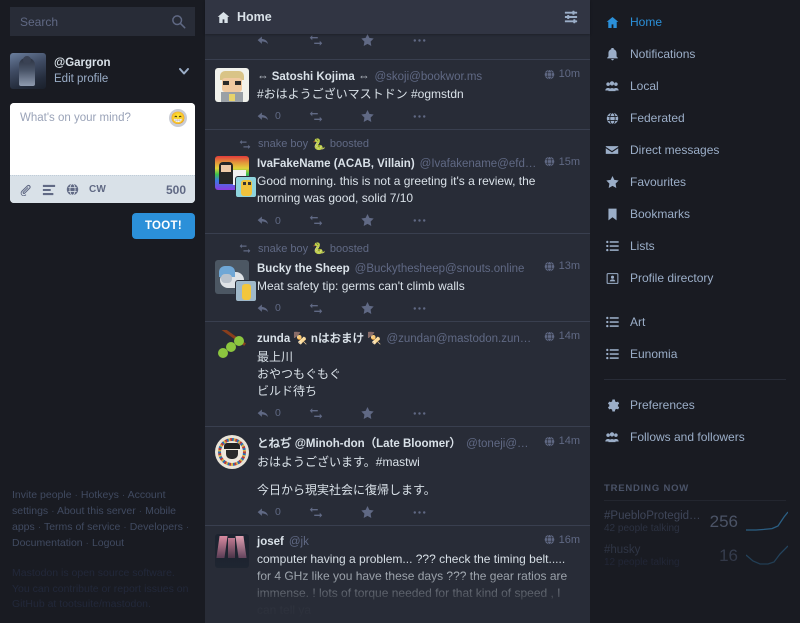  Describe the element at coordinates (695, 22) in the screenshot. I see `nav-item-home: Home` at that location.